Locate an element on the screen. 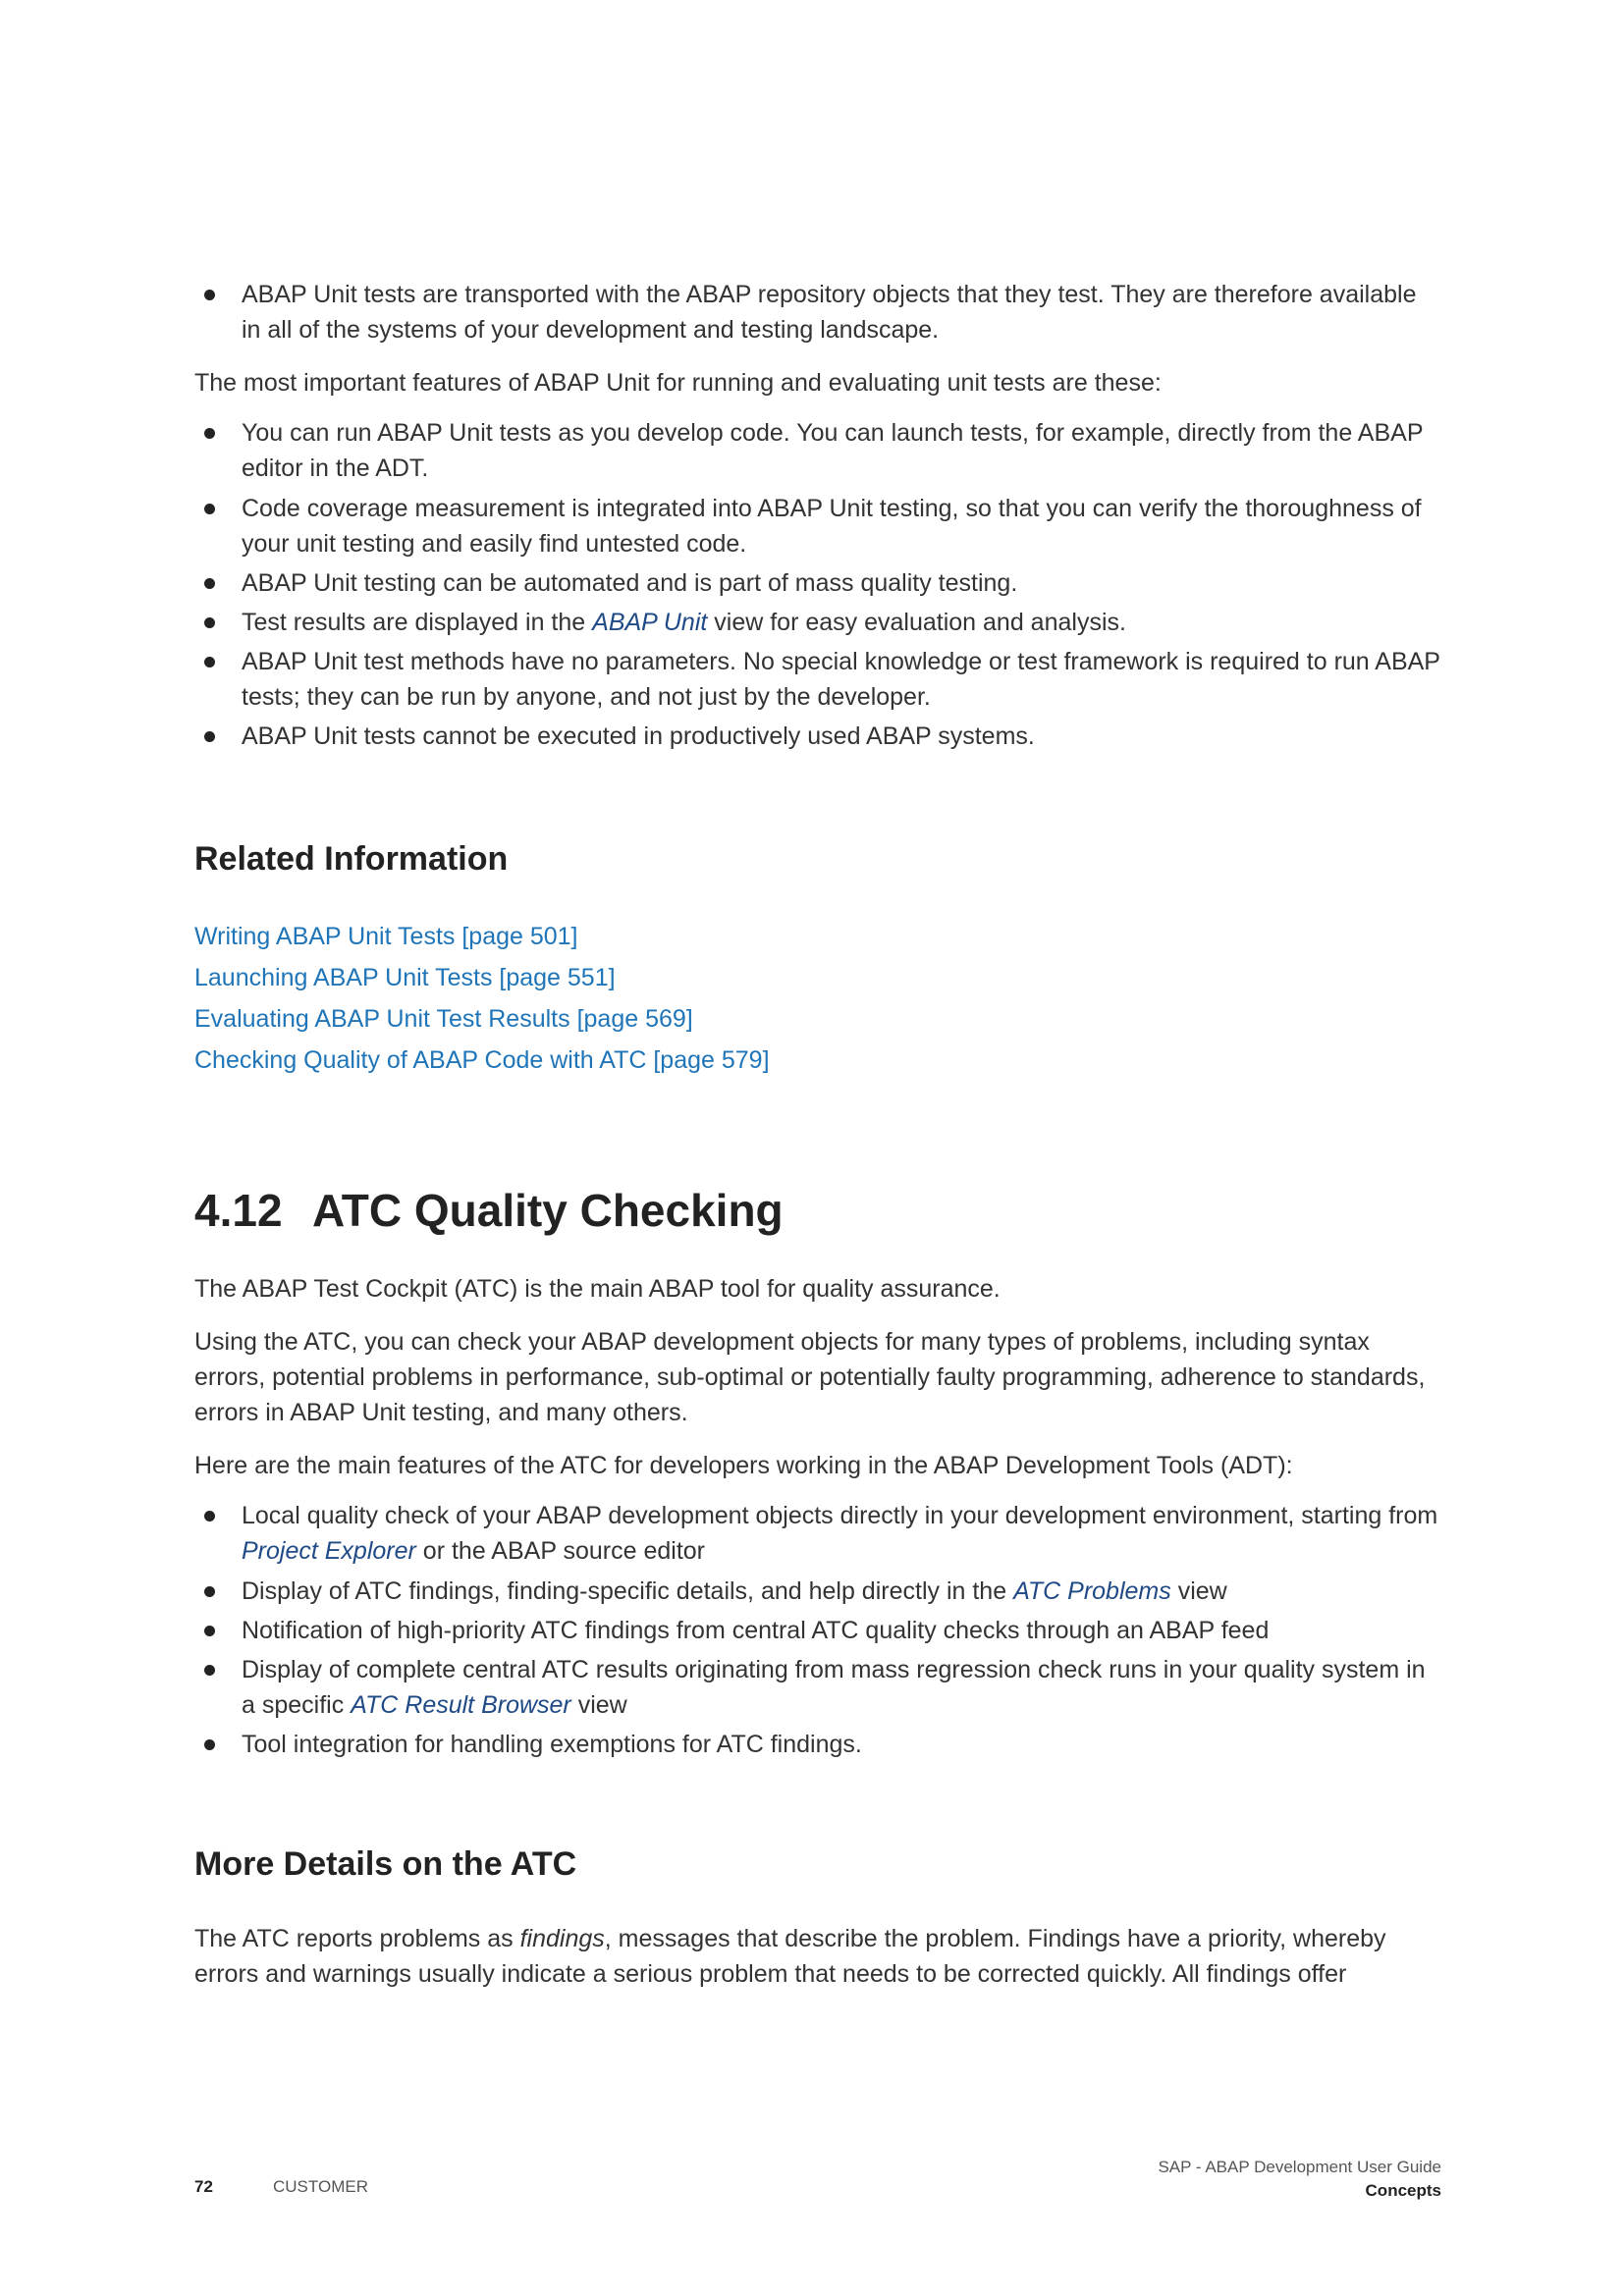  bullet-text: view for easy evaluation and analysis. is located at coordinates (916, 622).